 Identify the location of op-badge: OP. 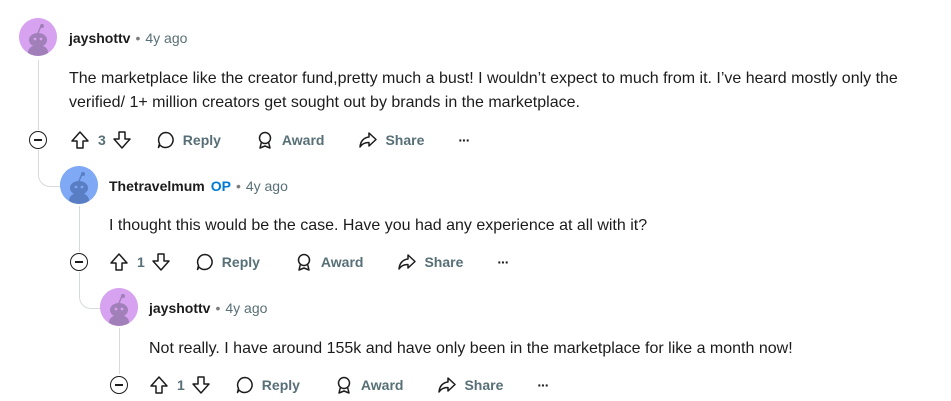
(220, 186).